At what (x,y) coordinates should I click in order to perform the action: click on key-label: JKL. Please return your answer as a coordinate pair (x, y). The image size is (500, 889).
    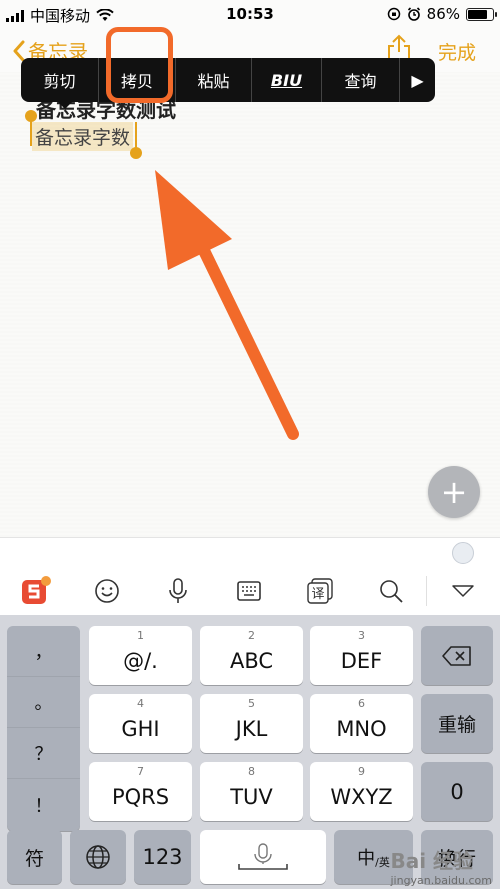
    Looking at the image, I should click on (251, 728).